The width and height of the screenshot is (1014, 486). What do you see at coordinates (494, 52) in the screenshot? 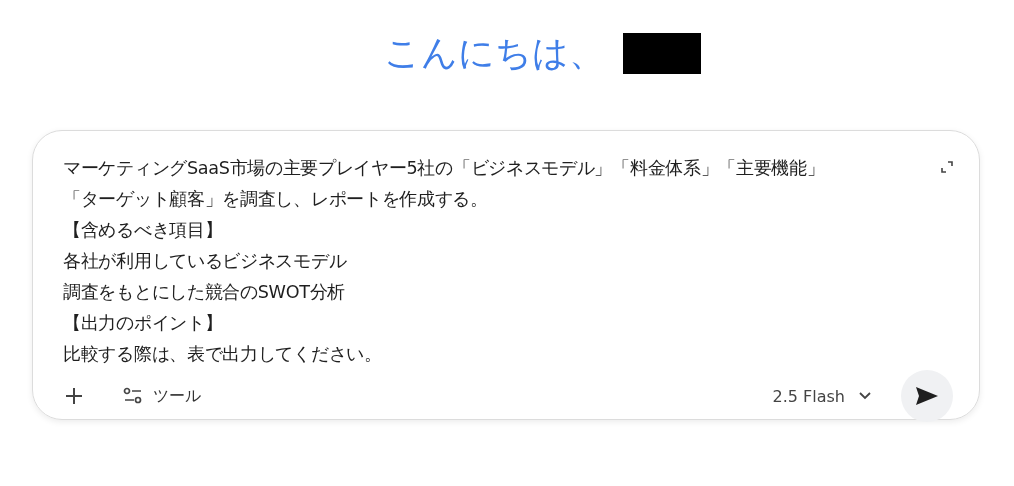
I see `greeting-heading: こんにちは、` at bounding box center [494, 52].